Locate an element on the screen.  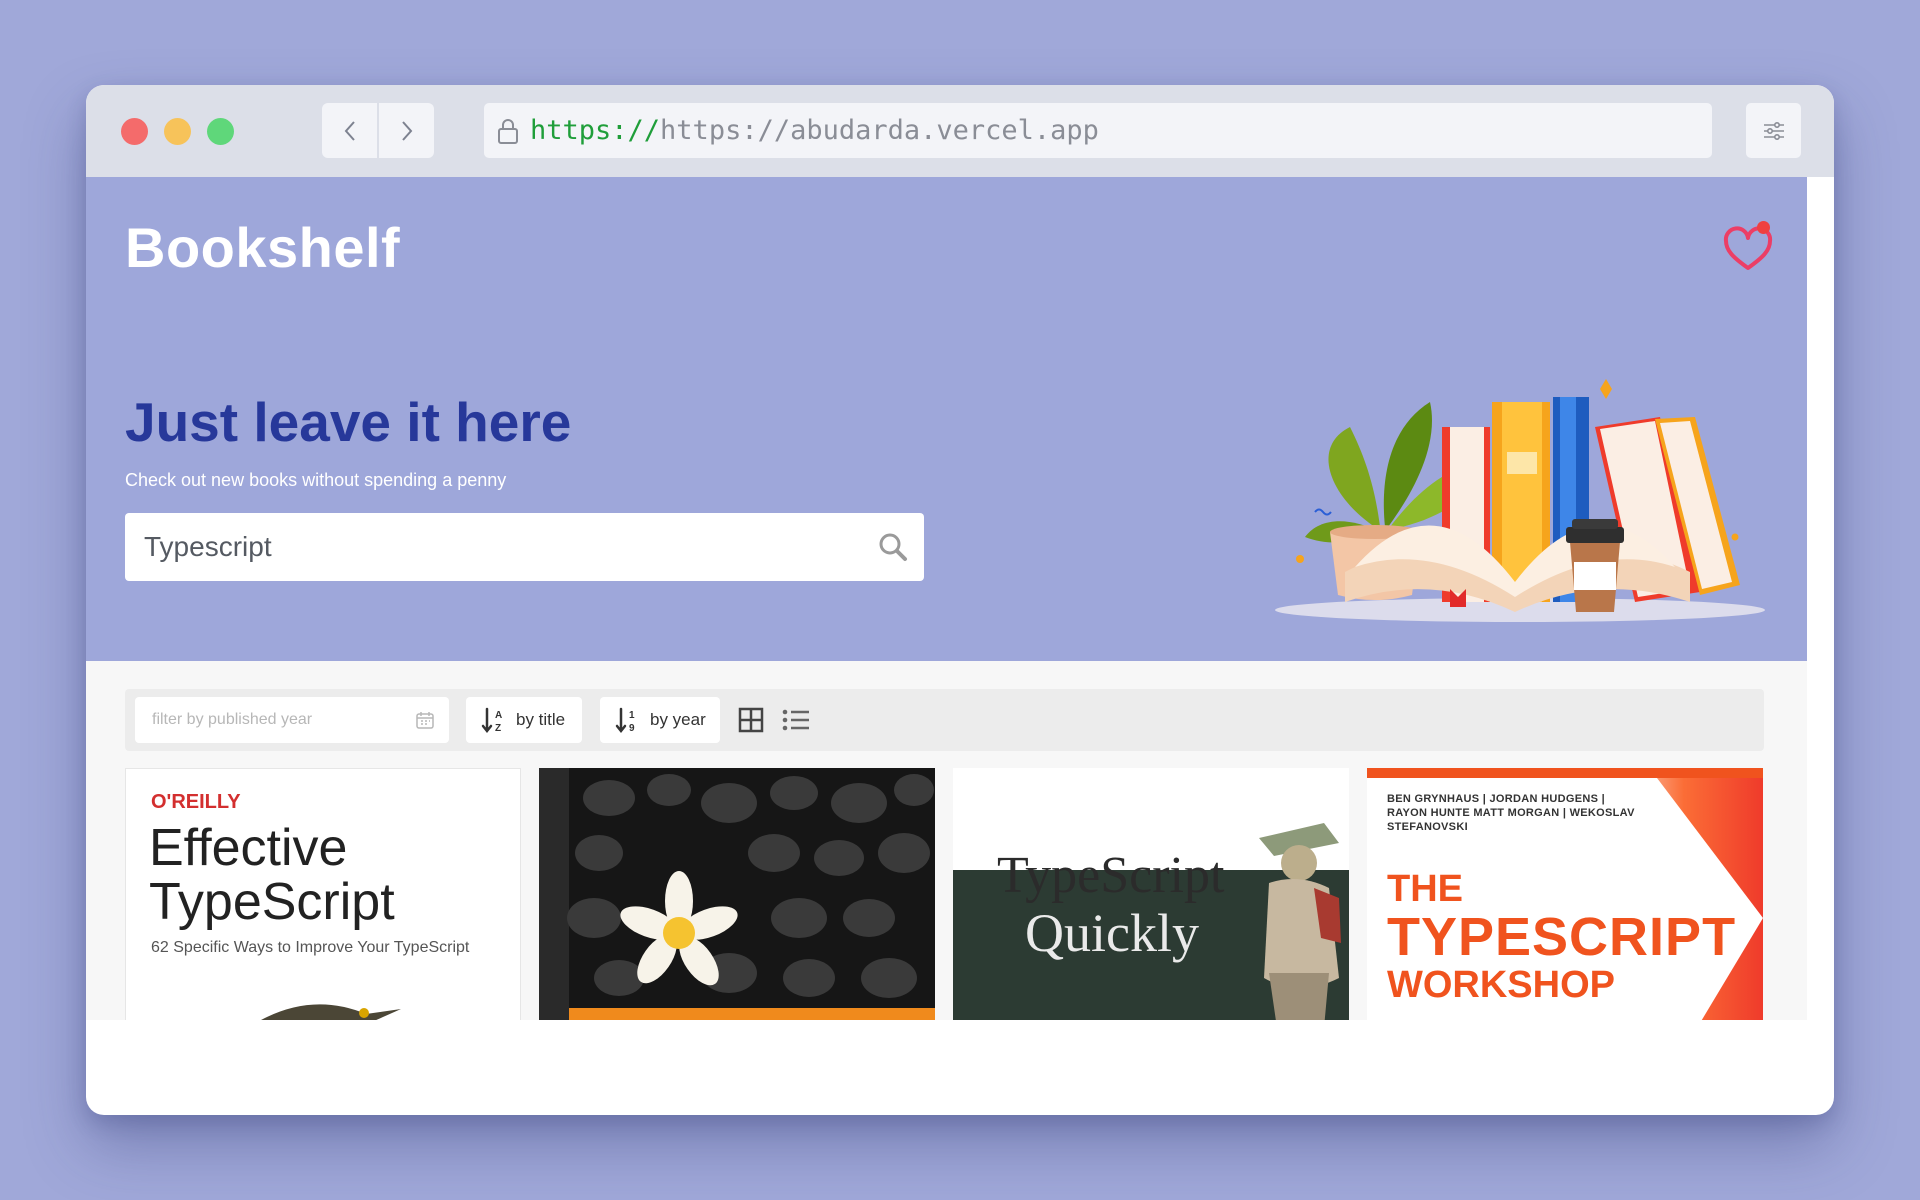
chevron-left-icon is located at coordinates (349, 130).